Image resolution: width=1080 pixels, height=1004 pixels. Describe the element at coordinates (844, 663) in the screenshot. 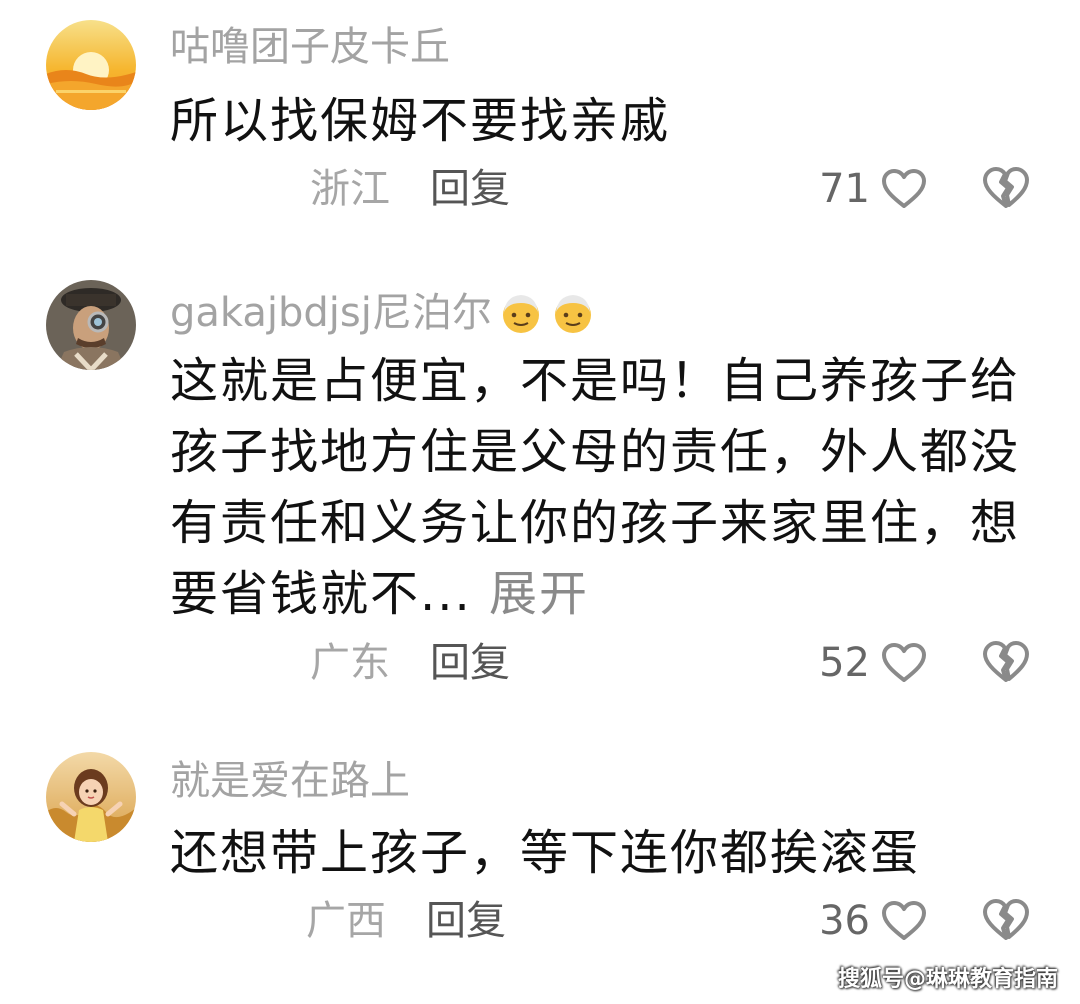

I see `like-count: 52` at that location.